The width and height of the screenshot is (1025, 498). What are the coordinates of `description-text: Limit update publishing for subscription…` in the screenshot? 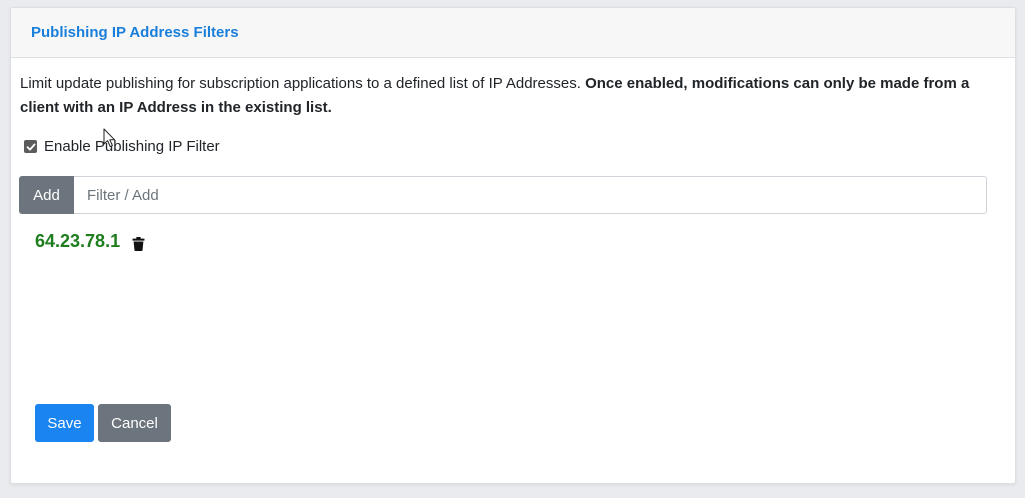 It's located at (502, 96).